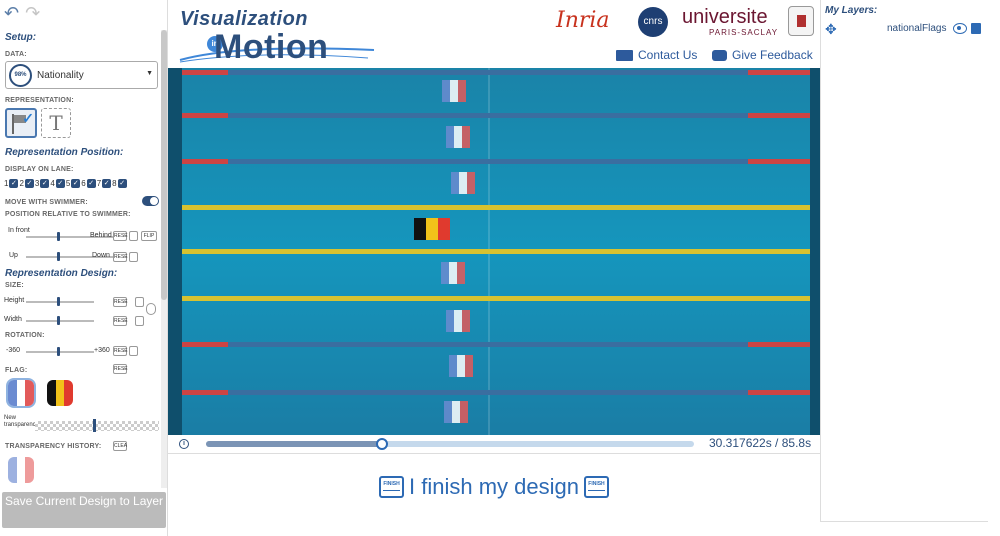 This screenshot has width=1000, height=536. Describe the element at coordinates (815, 251) in the screenshot. I see `pool-wall-right` at that location.